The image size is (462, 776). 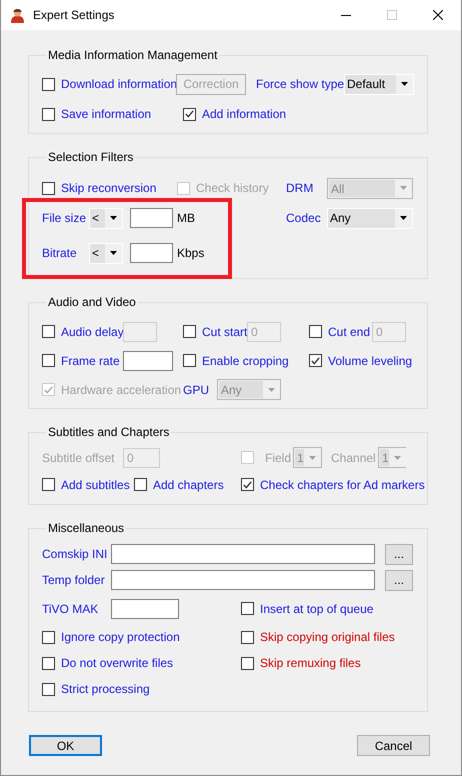 What do you see at coordinates (86, 528) in the screenshot?
I see `group-title: Miscellaneous` at bounding box center [86, 528].